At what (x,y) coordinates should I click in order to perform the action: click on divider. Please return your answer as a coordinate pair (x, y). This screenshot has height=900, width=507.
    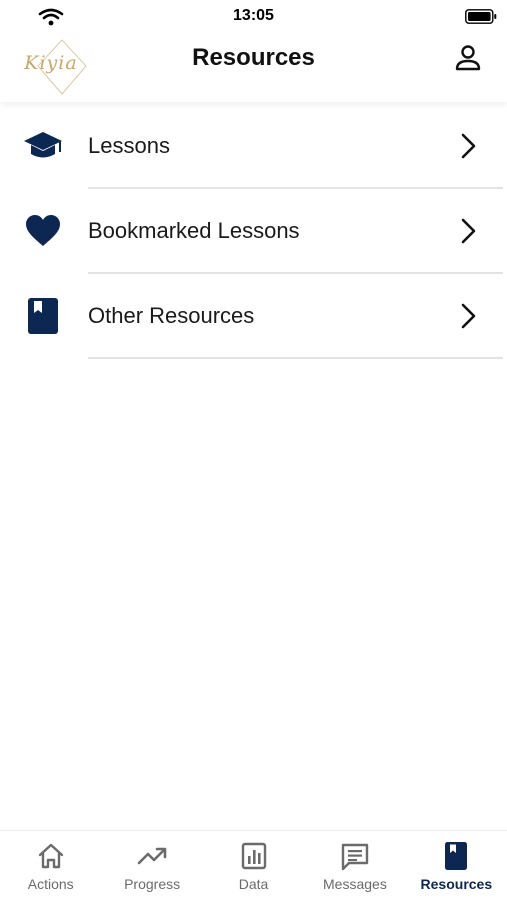
    Looking at the image, I should click on (295, 358).